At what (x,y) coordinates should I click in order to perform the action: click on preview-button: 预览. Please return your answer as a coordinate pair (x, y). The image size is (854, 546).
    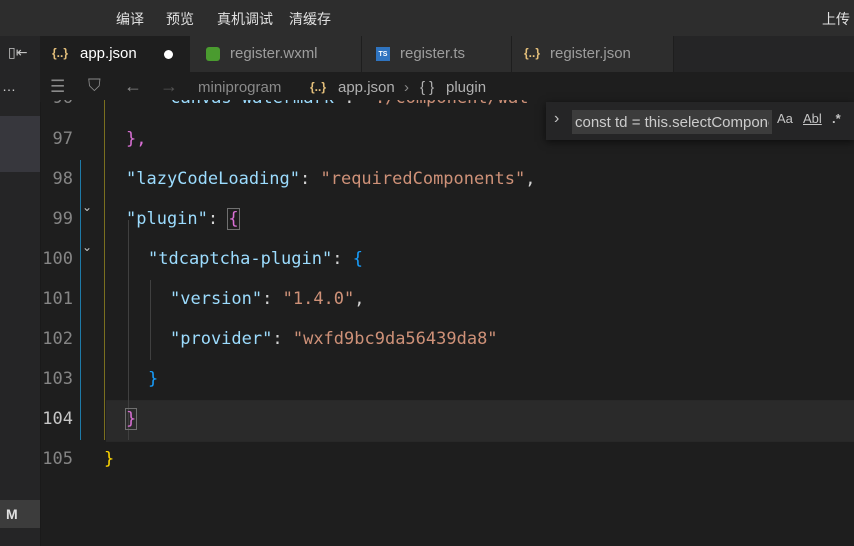
    Looking at the image, I should click on (180, 19).